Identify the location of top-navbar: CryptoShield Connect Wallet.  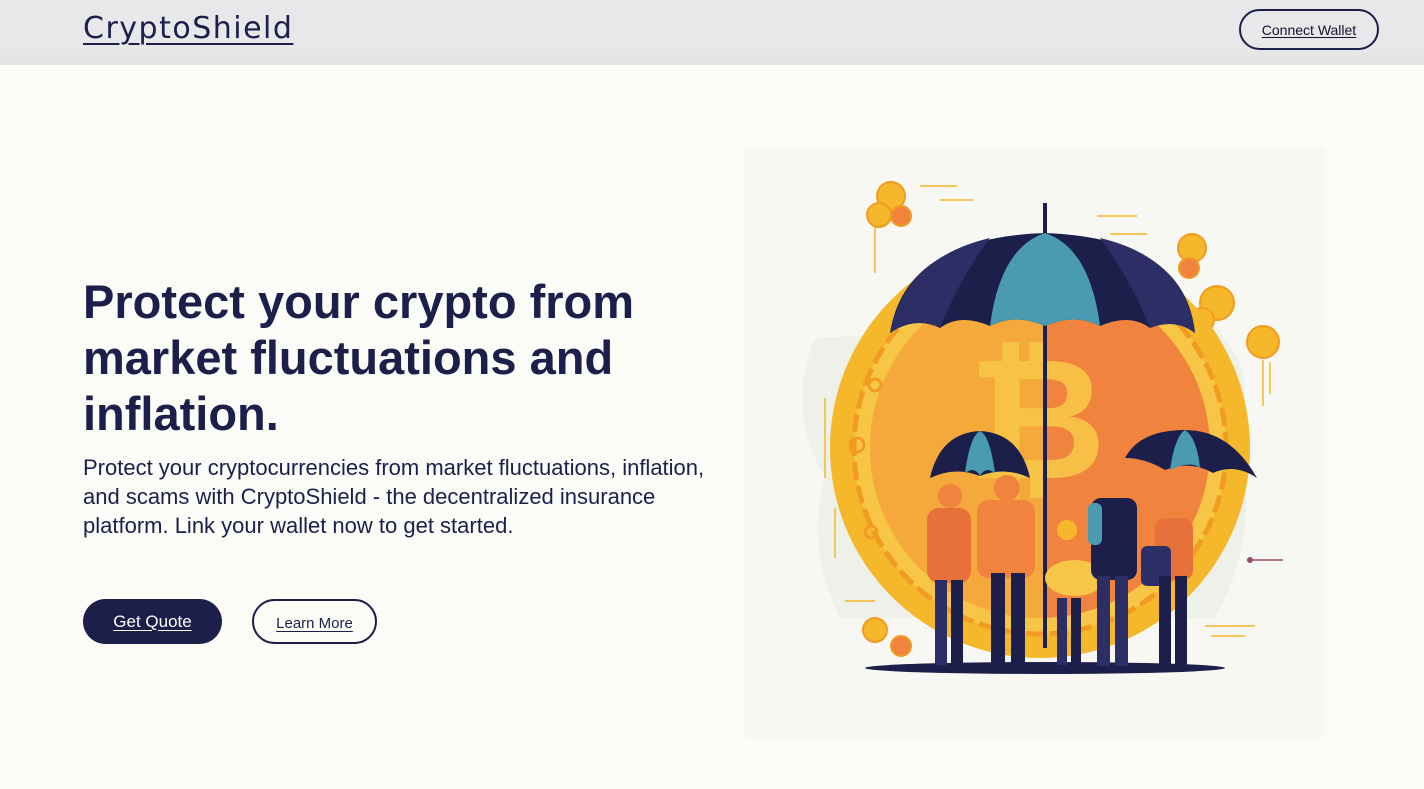
(712, 32).